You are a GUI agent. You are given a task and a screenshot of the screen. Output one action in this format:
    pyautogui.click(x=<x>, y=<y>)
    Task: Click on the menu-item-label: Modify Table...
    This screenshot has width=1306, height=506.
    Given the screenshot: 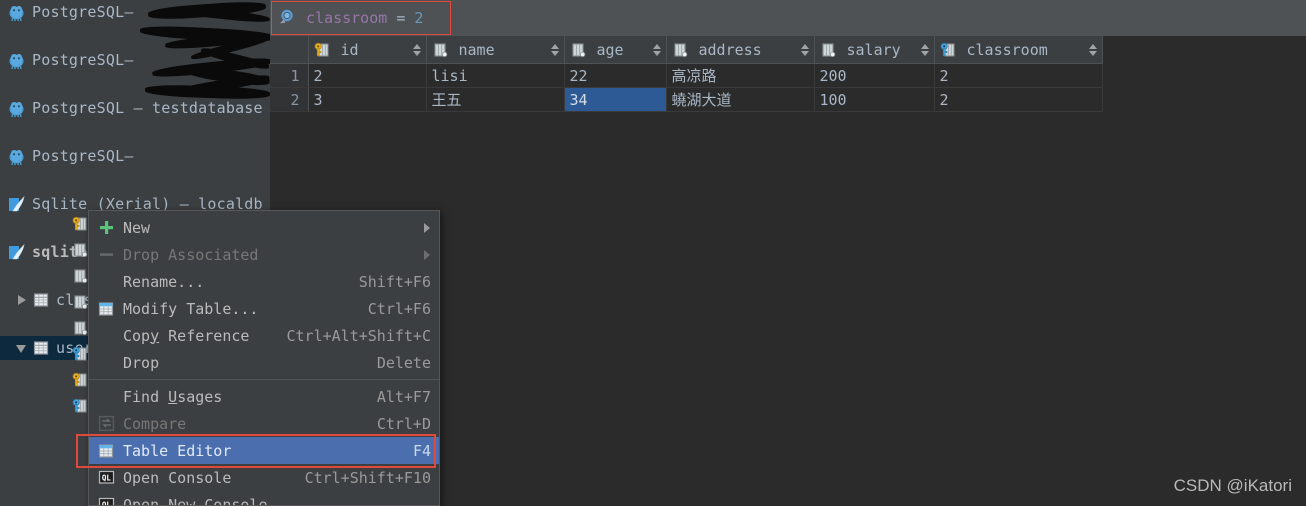 What is the action you would take?
    pyautogui.click(x=191, y=308)
    